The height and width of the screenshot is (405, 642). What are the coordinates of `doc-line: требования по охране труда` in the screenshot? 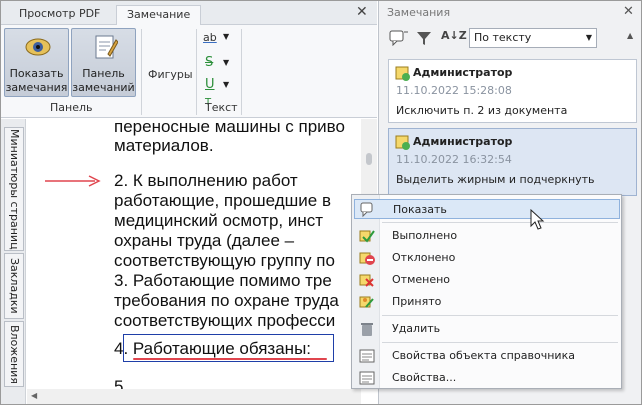 It's located at (226, 300).